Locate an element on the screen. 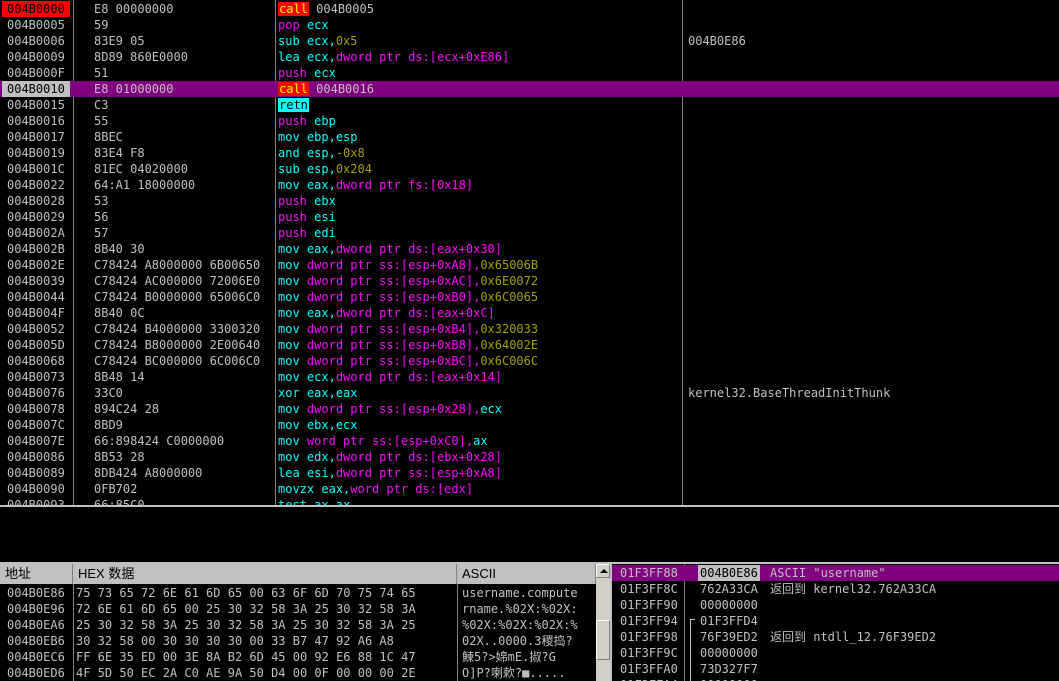  stack-row: 01F3FF98 76F39ED2 返回到 ntdll_12.76F39ED2 is located at coordinates (835, 637).